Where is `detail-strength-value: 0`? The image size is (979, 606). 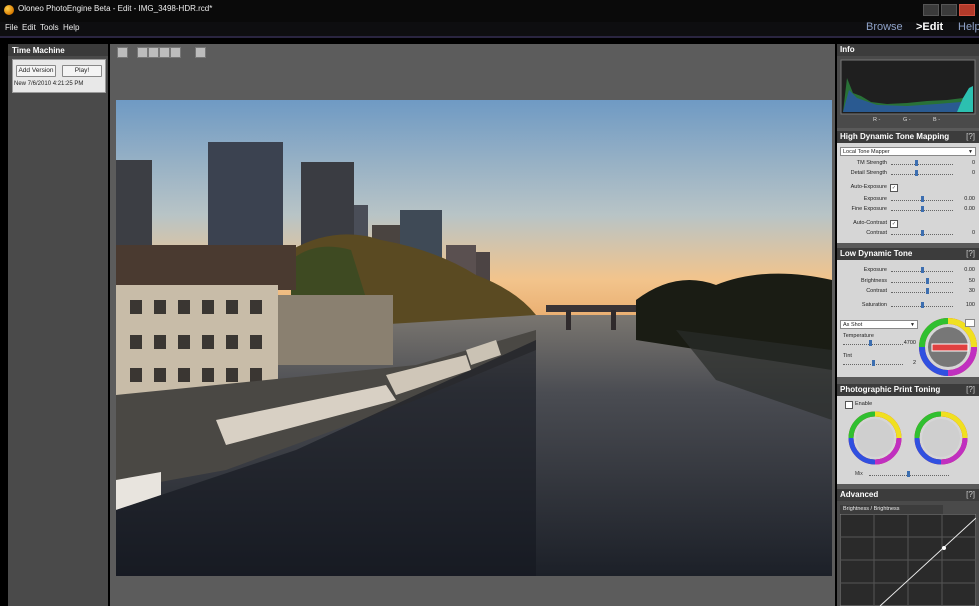
detail-strength-value: 0 is located at coordinates (973, 173).